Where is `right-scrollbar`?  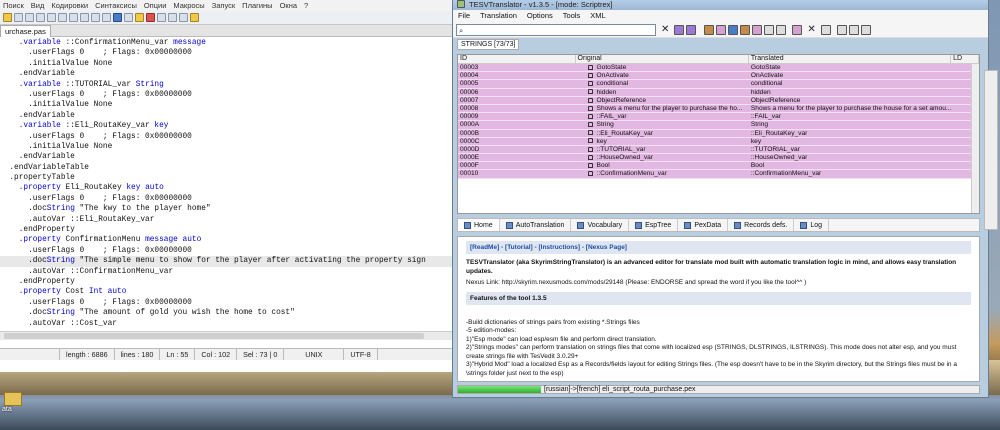
right-scrollbar is located at coordinates (991, 150).